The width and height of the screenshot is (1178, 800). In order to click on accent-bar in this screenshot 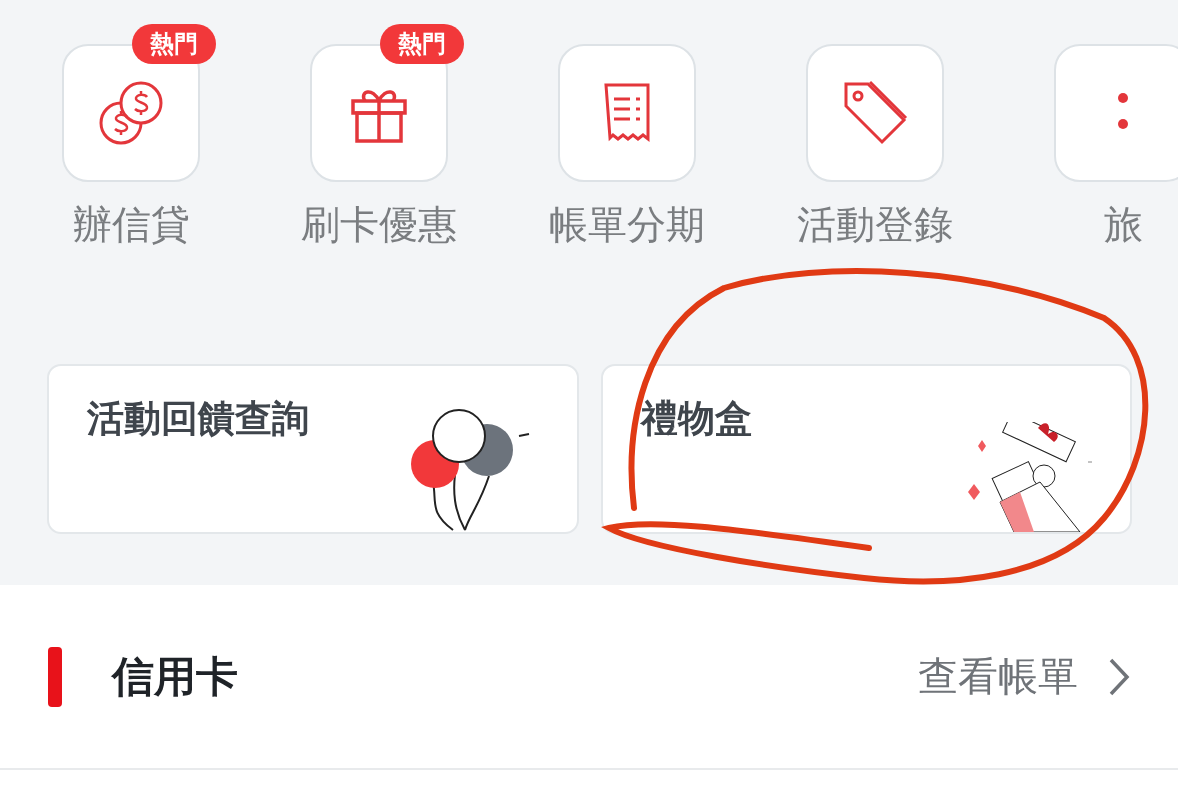, I will do `click(55, 676)`.